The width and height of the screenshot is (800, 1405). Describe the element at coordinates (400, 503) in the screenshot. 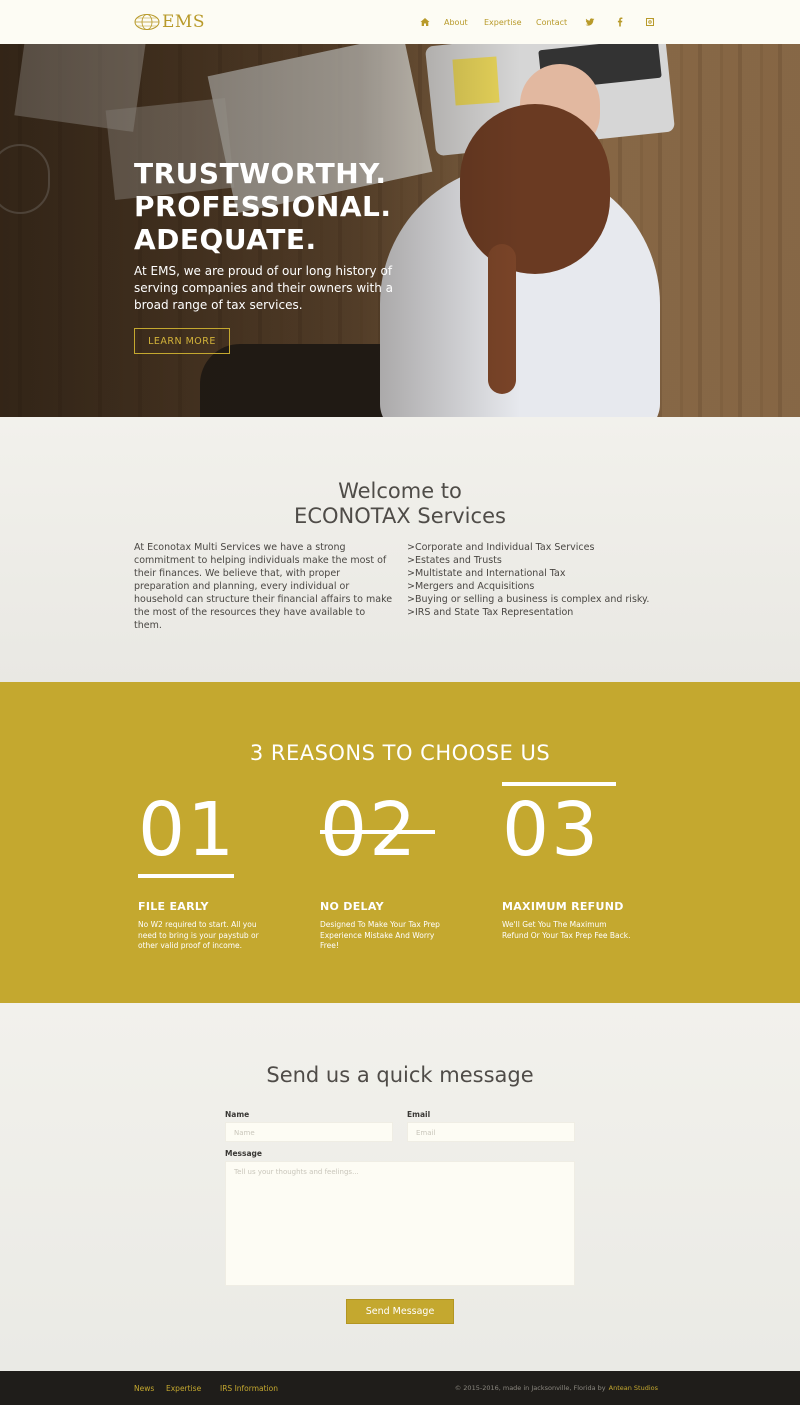

I see `welcome-title: Welcome to ECONOTAX Services` at that location.